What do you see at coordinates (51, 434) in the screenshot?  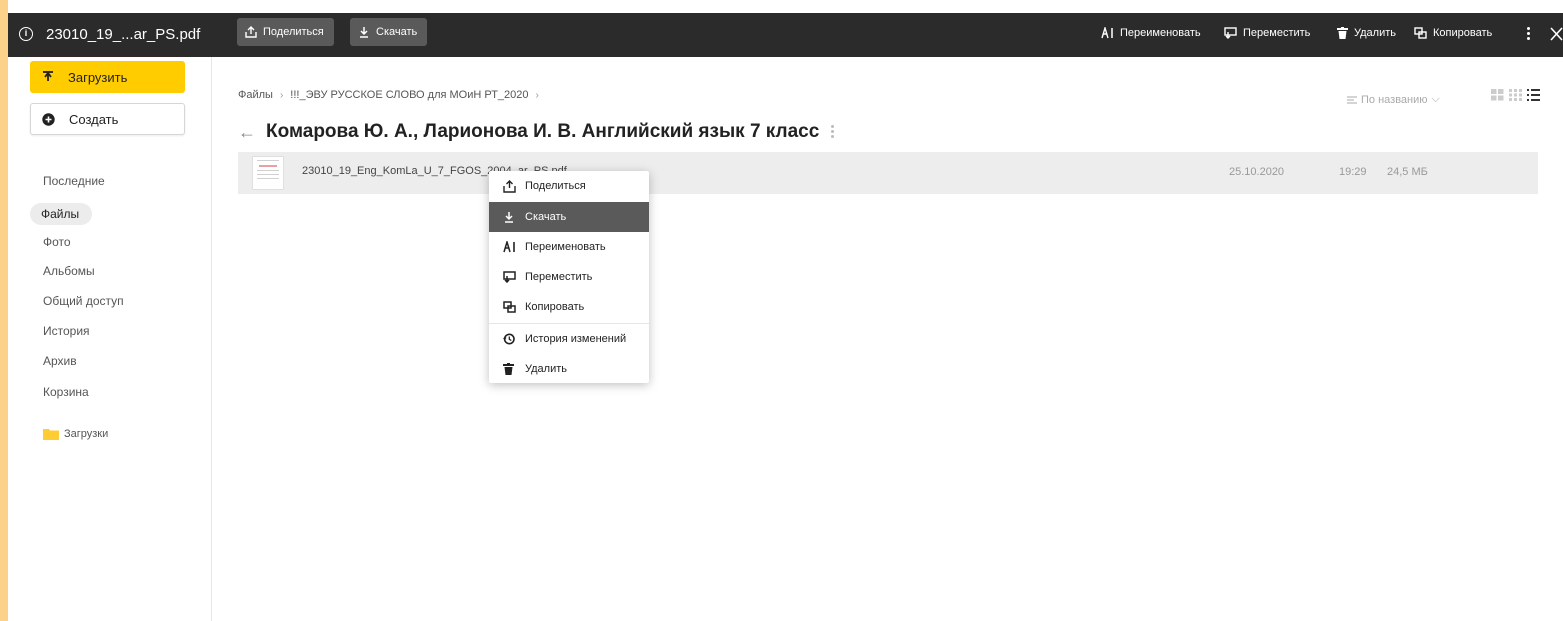 I see `folder-icon` at bounding box center [51, 434].